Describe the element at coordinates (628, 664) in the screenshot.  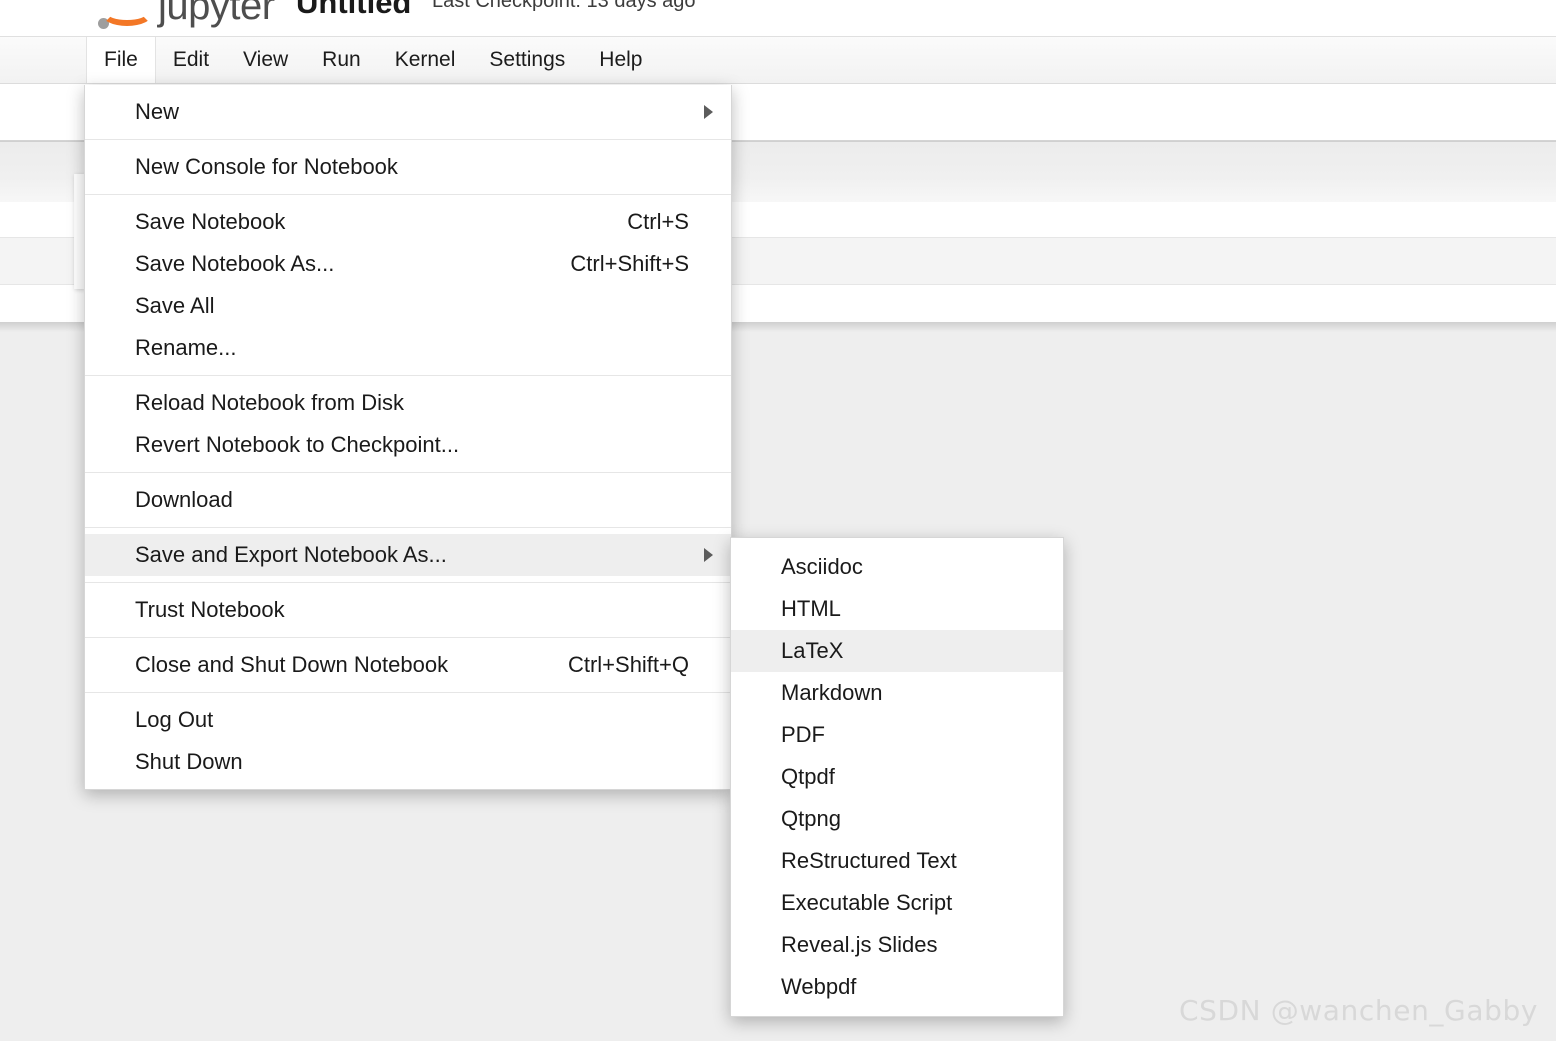
I see `menu-item-shortcut: Ctrl+Shift+Q` at that location.